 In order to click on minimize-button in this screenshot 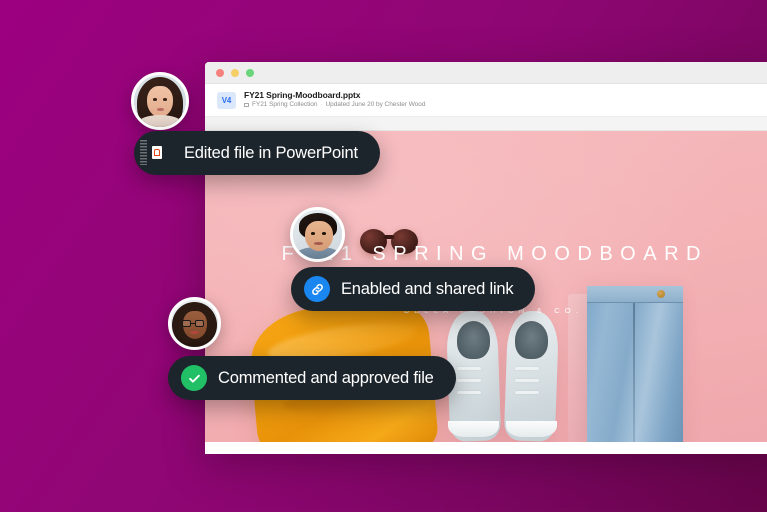, I will do `click(235, 72)`.